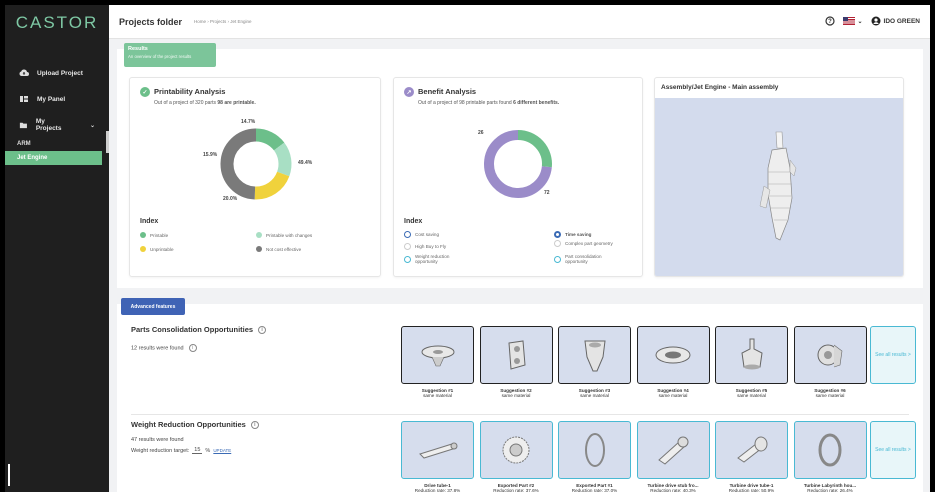 This screenshot has height=492, width=935. Describe the element at coordinates (159, 235) in the screenshot. I see `legend-label: Printable` at that location.